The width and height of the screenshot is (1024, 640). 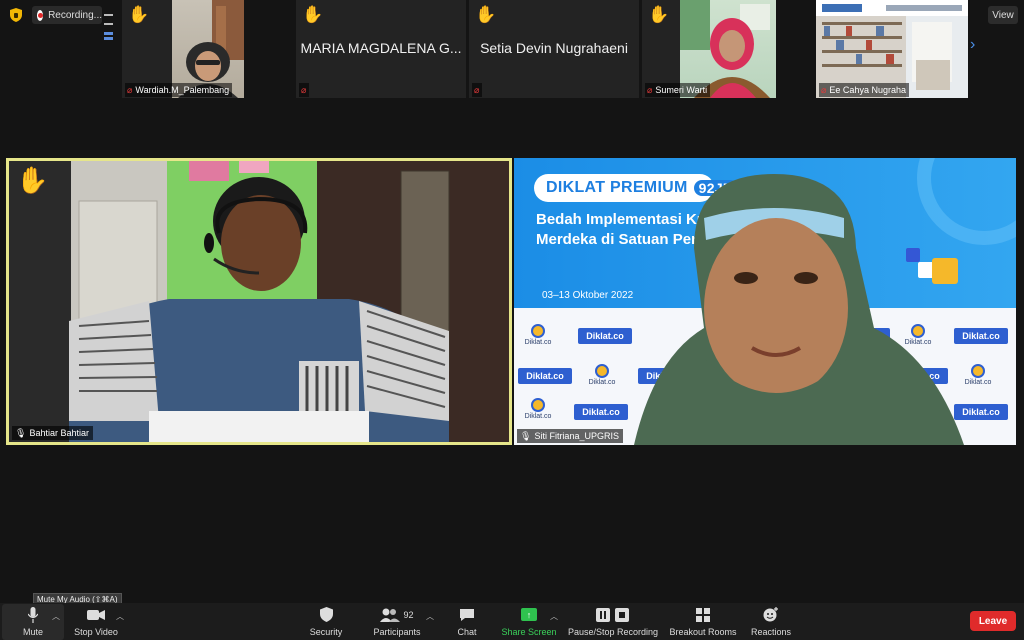 What do you see at coordinates (408, 614) in the screenshot?
I see `participant-count: 92` at bounding box center [408, 614].